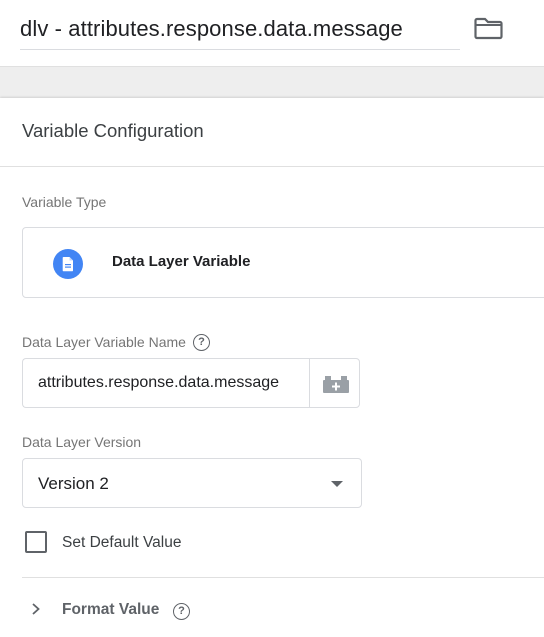 This screenshot has width=544, height=637. I want to click on folder-button, so click(489, 28).